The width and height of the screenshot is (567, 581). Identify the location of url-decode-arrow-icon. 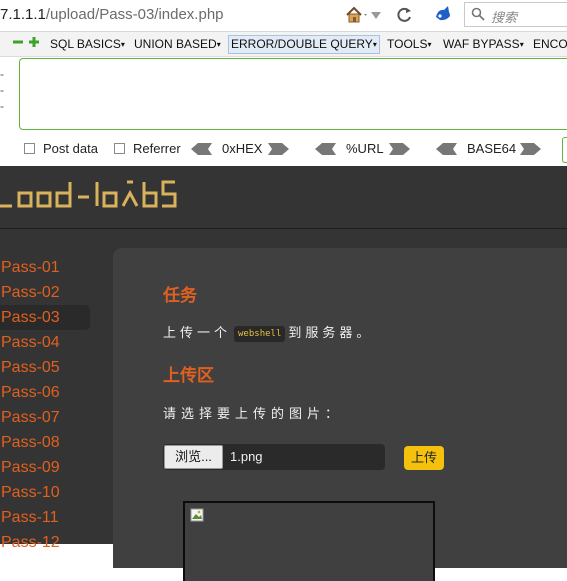
(325, 149).